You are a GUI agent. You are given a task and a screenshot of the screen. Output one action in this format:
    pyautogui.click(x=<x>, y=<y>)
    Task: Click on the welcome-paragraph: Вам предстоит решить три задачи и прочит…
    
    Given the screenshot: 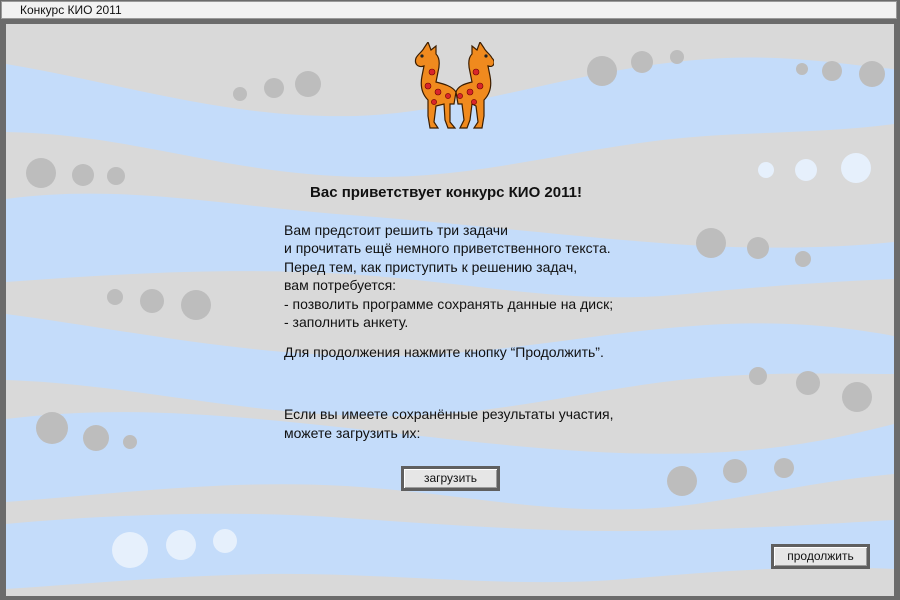 What is the action you would take?
    pyautogui.click(x=494, y=276)
    